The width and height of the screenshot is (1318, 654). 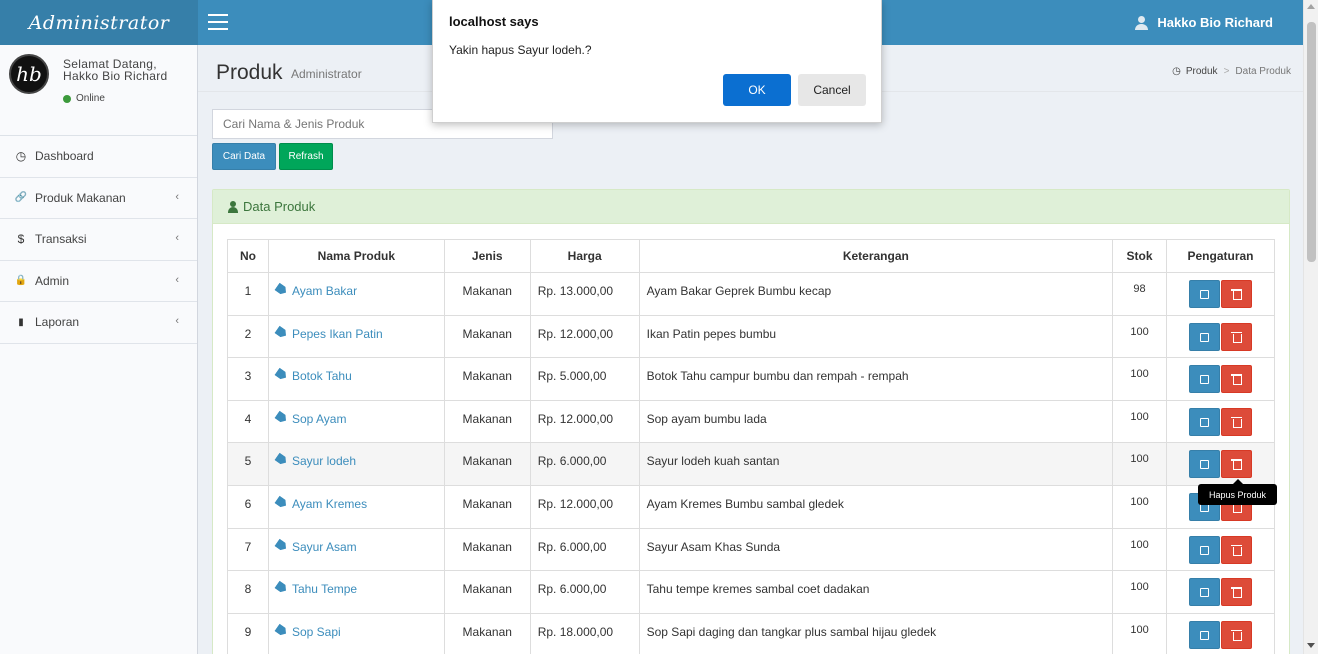 What do you see at coordinates (67, 98) in the screenshot?
I see `status-dot-icon` at bounding box center [67, 98].